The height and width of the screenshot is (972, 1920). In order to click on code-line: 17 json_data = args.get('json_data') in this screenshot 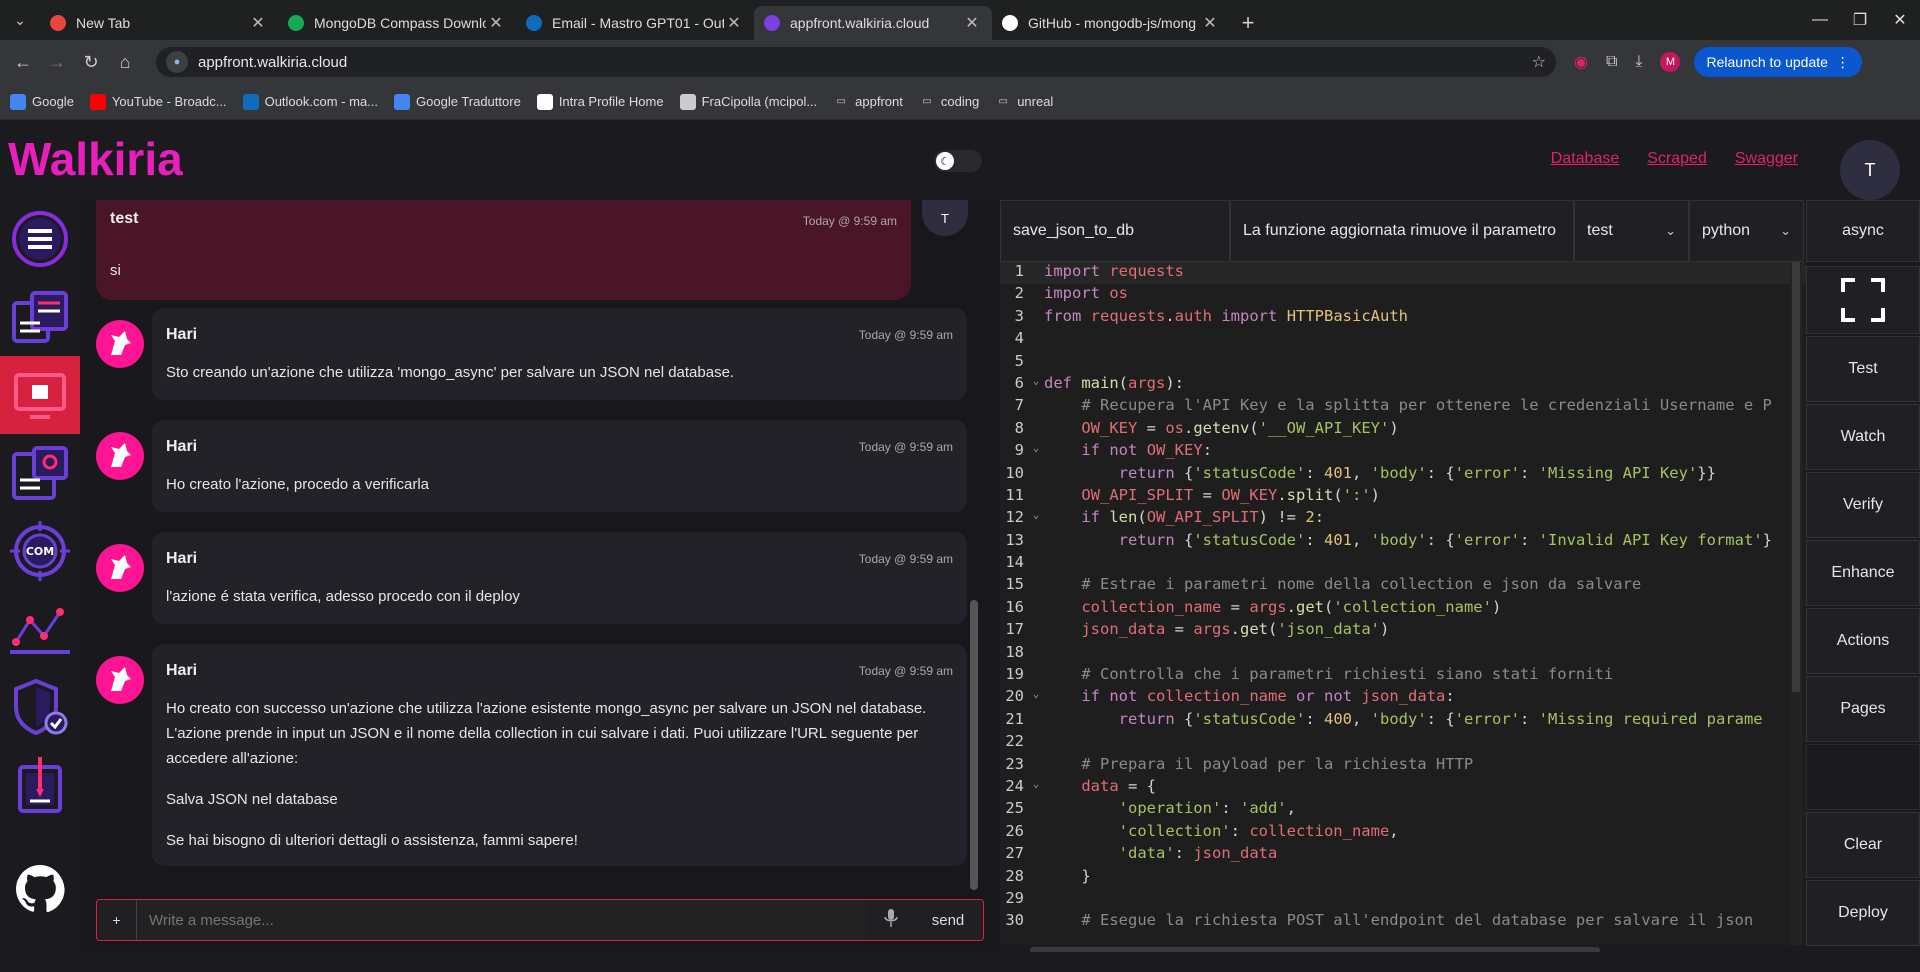, I will do `click(1403, 631)`.